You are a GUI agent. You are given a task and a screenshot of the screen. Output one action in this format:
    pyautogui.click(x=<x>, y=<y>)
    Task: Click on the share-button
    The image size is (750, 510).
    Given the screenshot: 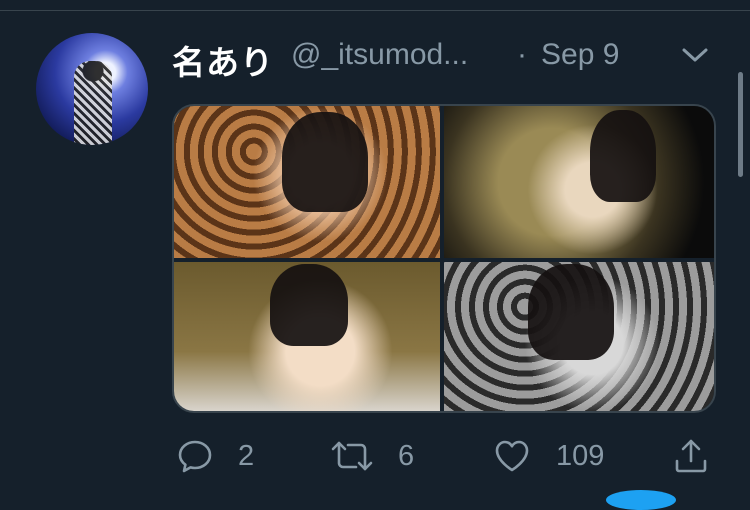 What is the action you would take?
    pyautogui.click(x=691, y=456)
    